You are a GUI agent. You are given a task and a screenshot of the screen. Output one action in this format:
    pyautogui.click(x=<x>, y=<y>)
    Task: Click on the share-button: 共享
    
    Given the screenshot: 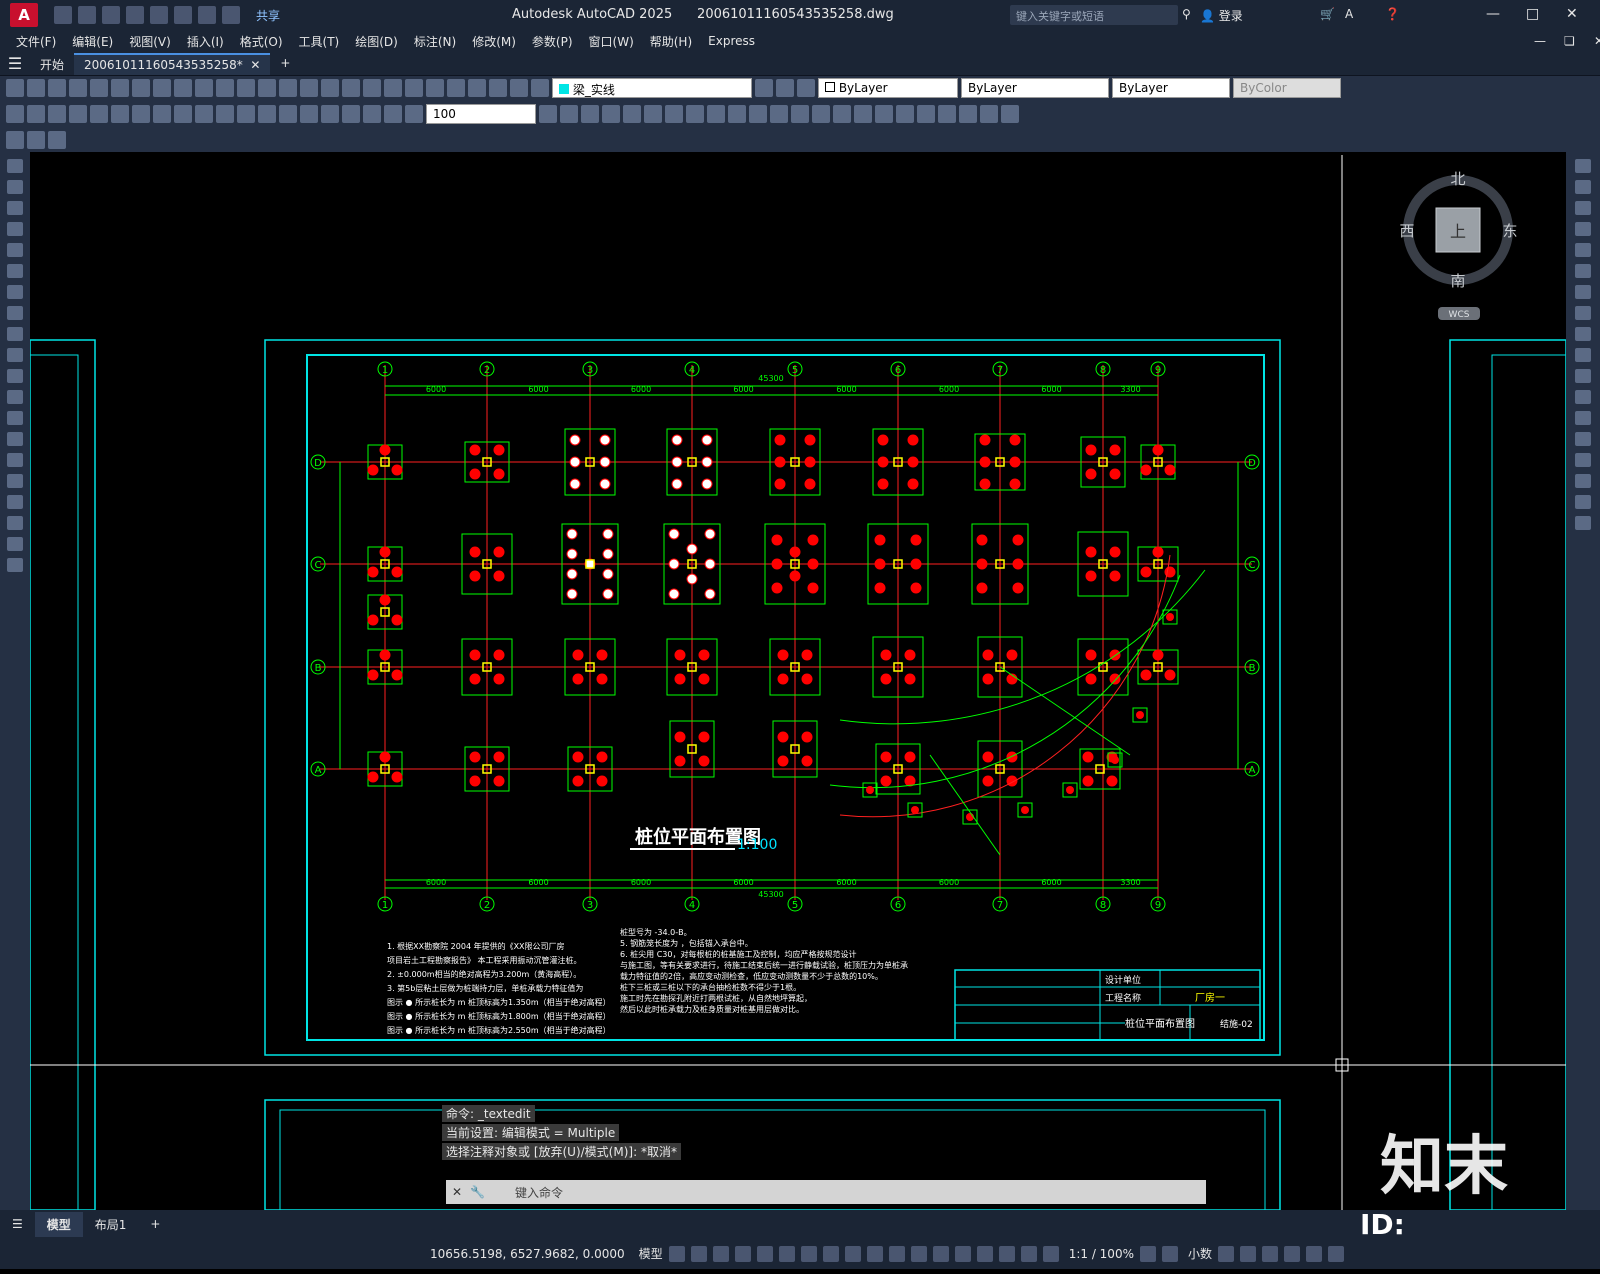 What is the action you would take?
    pyautogui.click(x=268, y=15)
    